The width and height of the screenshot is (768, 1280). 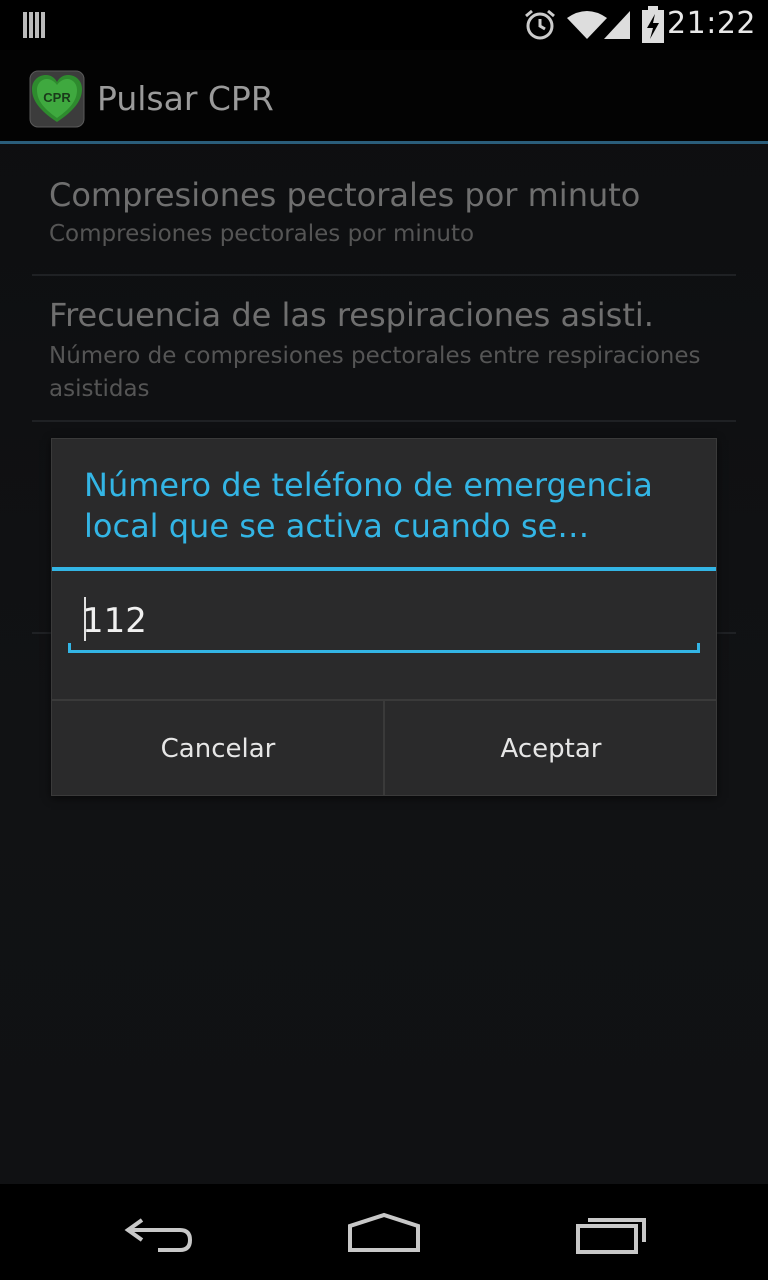 What do you see at coordinates (617, 25) in the screenshot?
I see `signal-icon` at bounding box center [617, 25].